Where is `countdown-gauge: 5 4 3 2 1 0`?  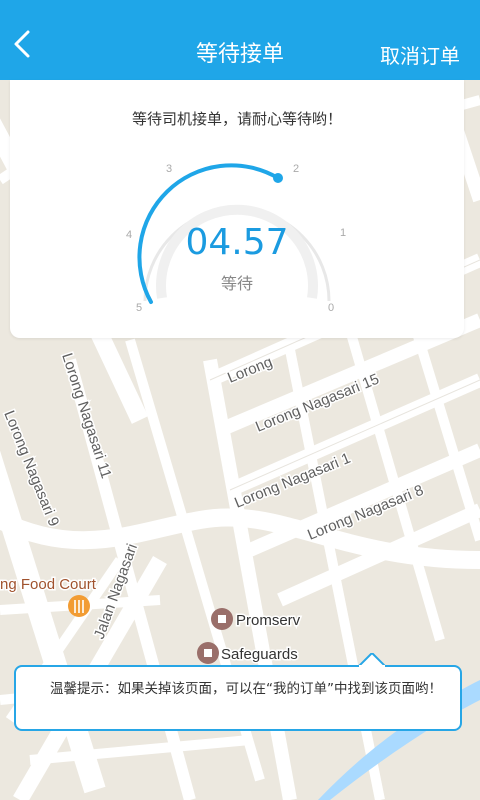
countdown-gauge: 5 4 3 2 1 0 is located at coordinates (236, 238).